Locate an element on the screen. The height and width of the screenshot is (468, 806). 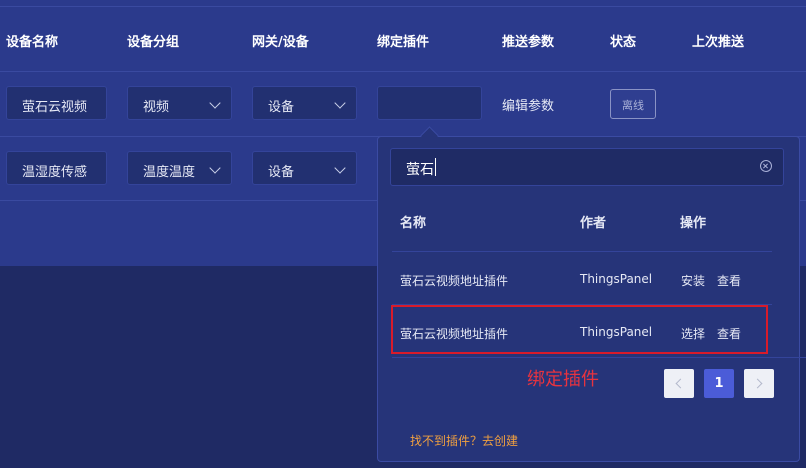
divider is located at coordinates (403, 6).